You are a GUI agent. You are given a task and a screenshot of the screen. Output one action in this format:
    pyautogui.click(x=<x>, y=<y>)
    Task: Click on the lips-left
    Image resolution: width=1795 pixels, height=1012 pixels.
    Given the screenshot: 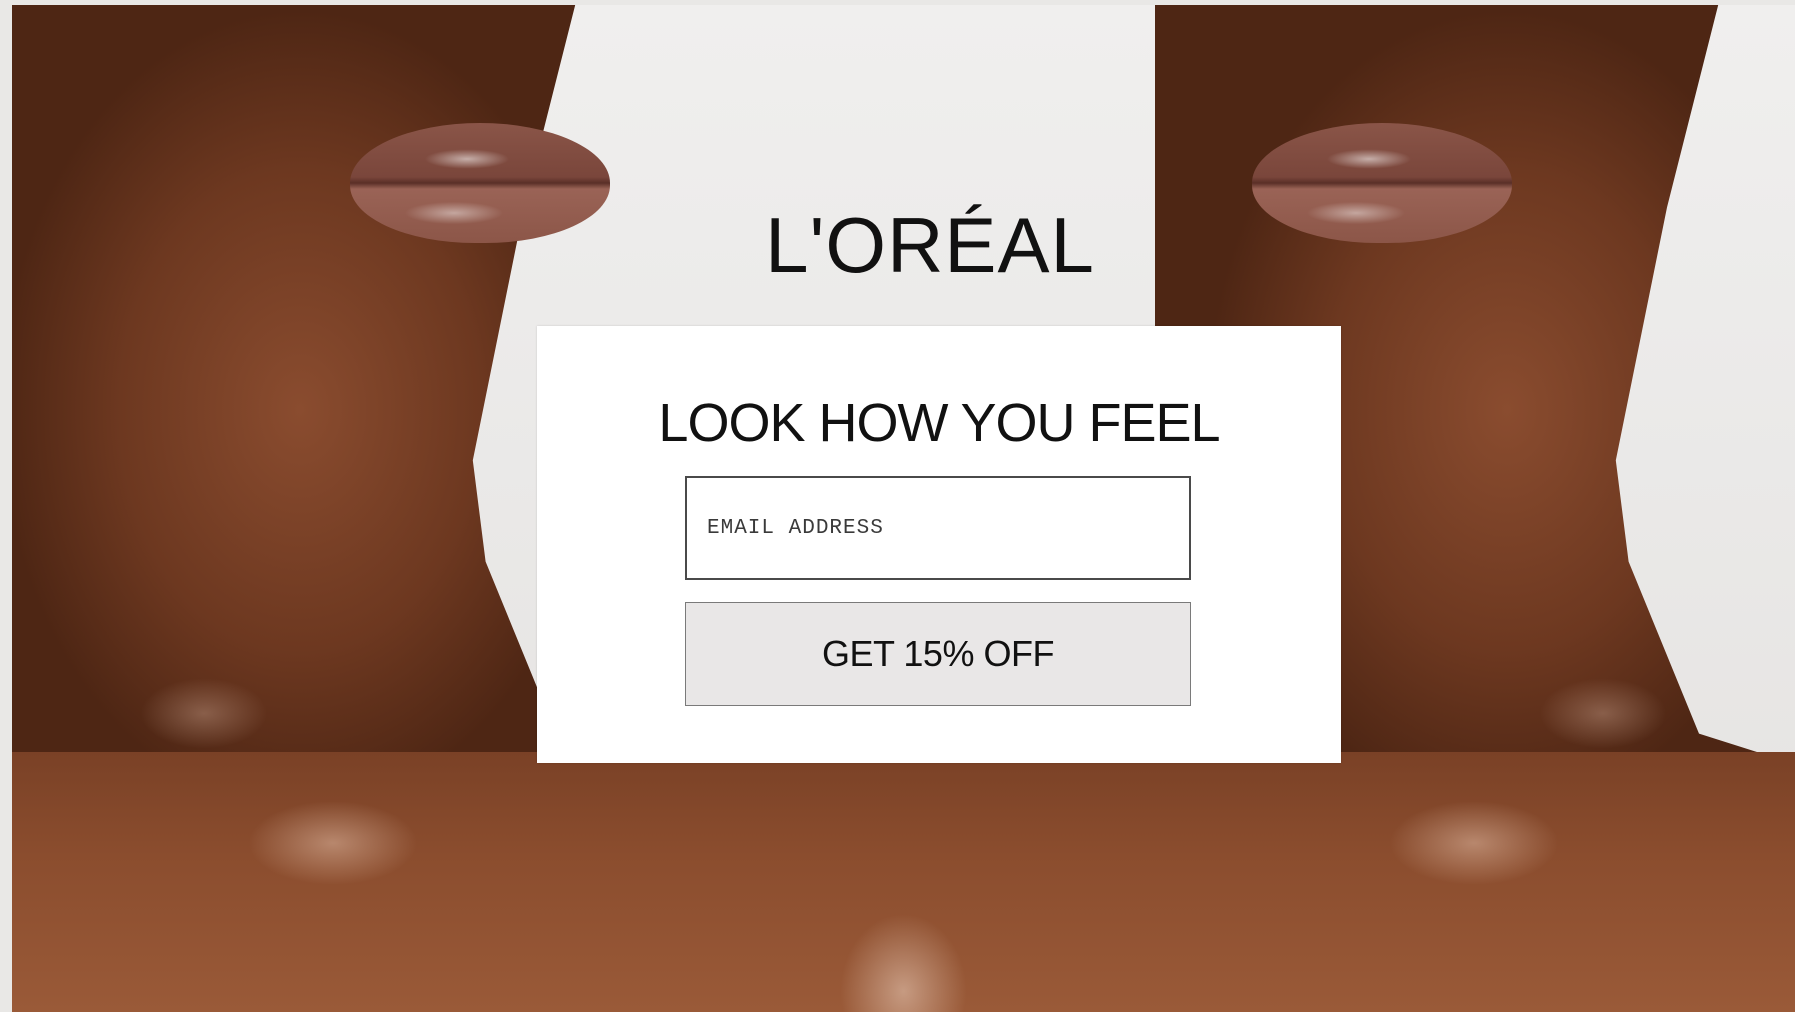 What is the action you would take?
    pyautogui.click(x=480, y=183)
    